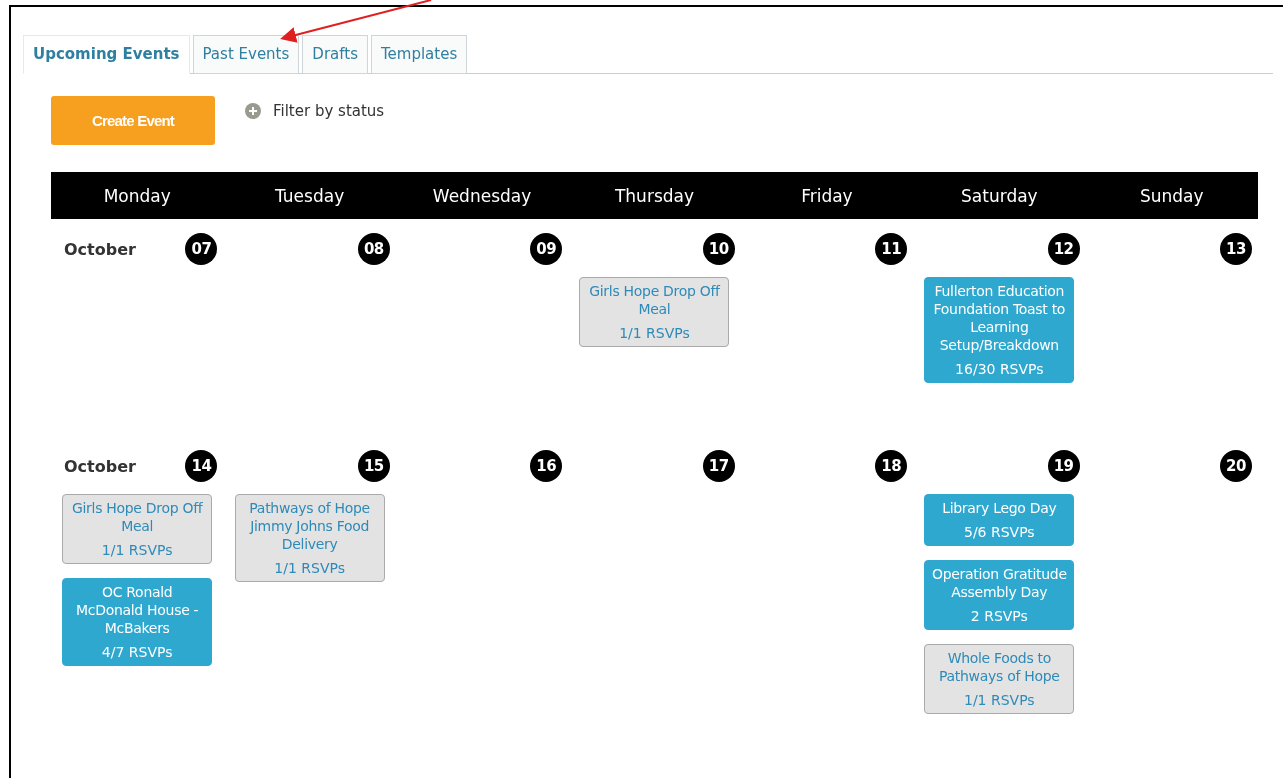 The height and width of the screenshot is (780, 1283). What do you see at coordinates (654, 195) in the screenshot?
I see `weekday-label: Thursday` at bounding box center [654, 195].